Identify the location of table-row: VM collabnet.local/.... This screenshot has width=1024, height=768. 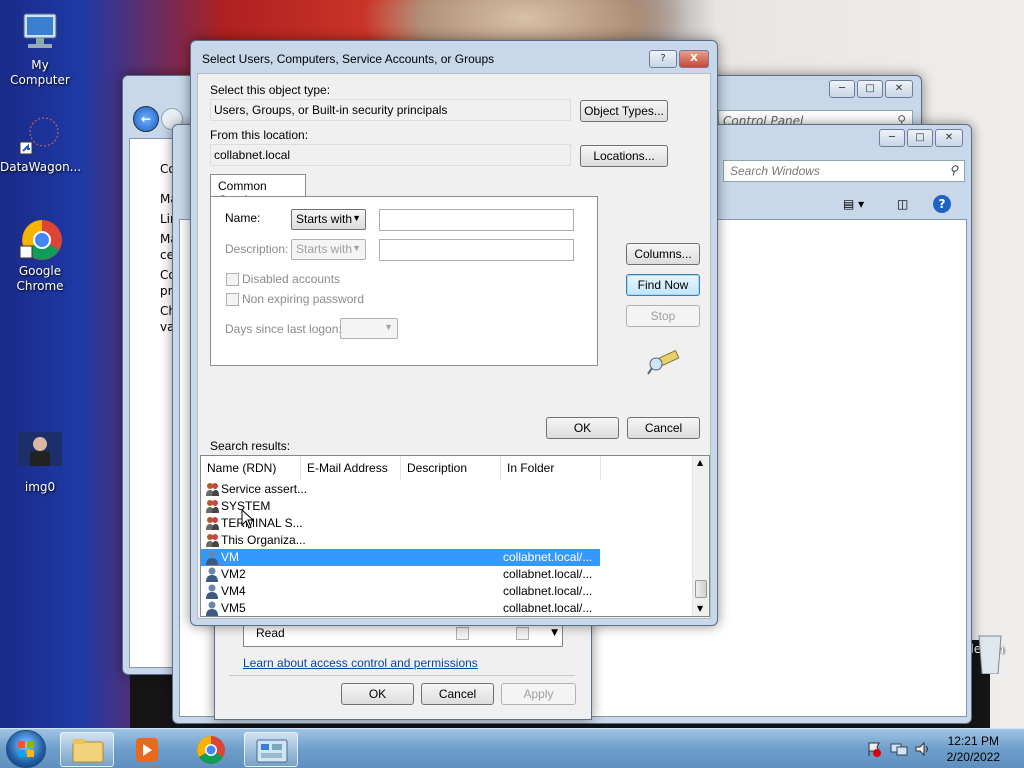
(400, 557).